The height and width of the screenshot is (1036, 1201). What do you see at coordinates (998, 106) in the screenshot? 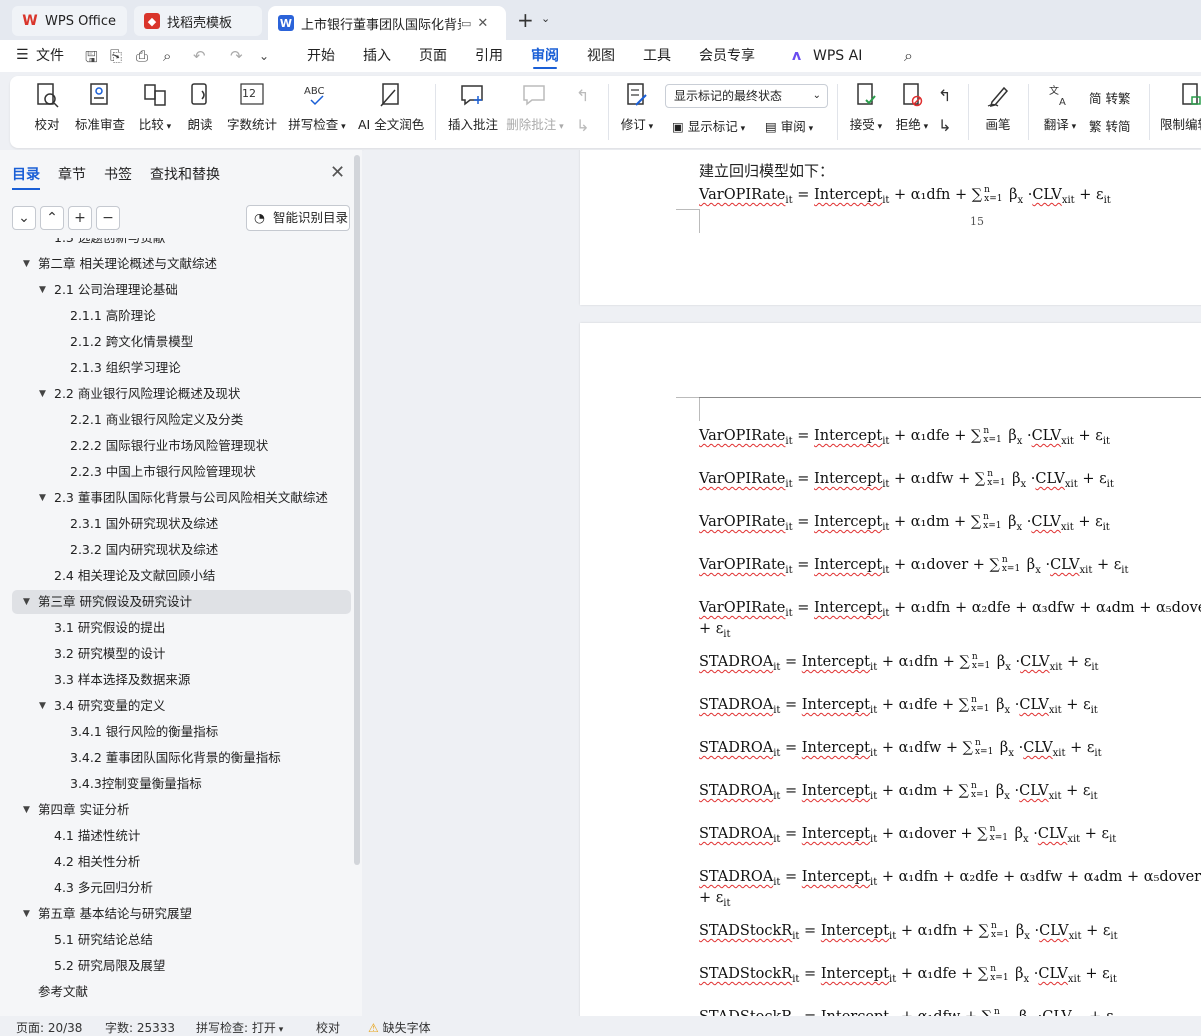
I see `pen-button: 画笔` at bounding box center [998, 106].